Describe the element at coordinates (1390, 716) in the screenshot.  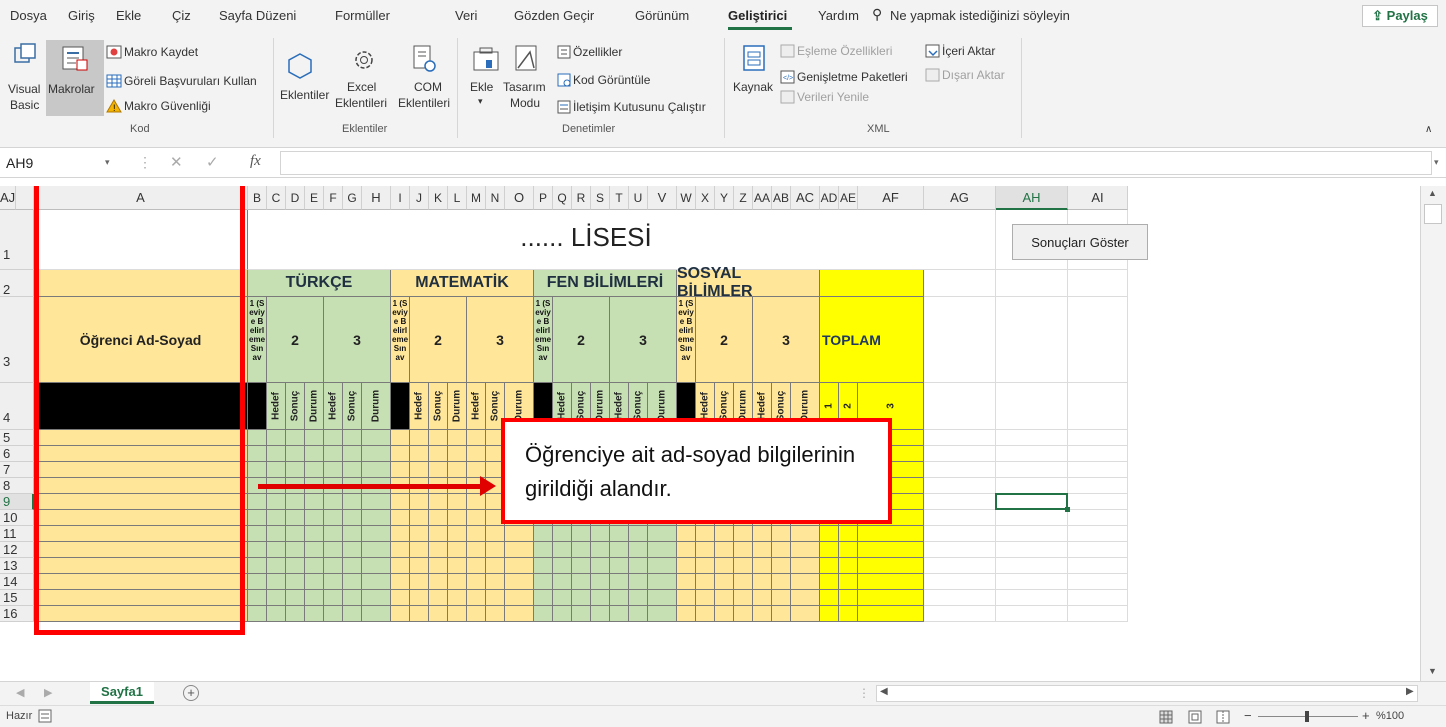
I see `zoom-level: %100` at that location.